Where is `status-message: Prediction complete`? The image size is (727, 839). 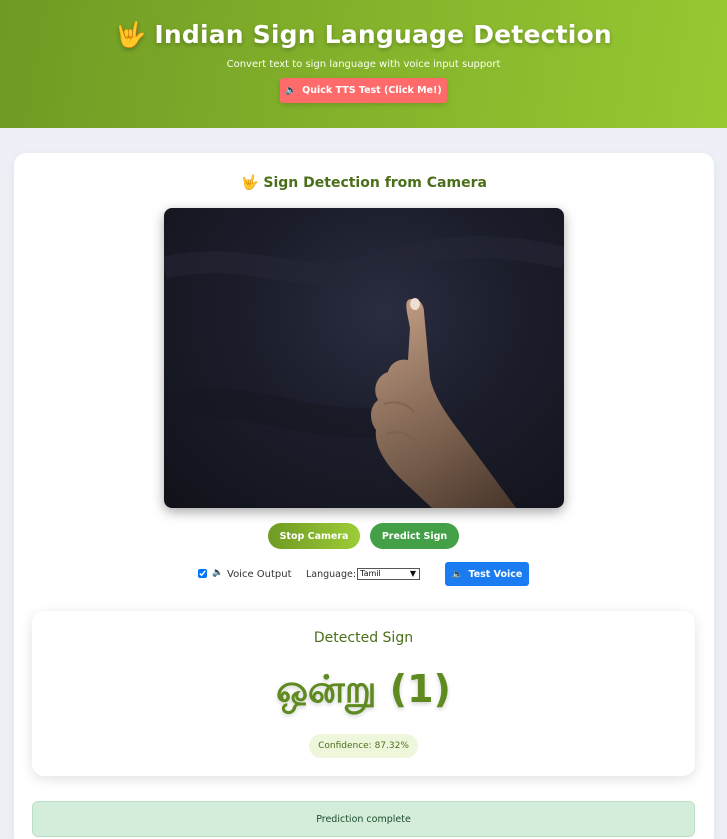
status-message: Prediction complete is located at coordinates (363, 819).